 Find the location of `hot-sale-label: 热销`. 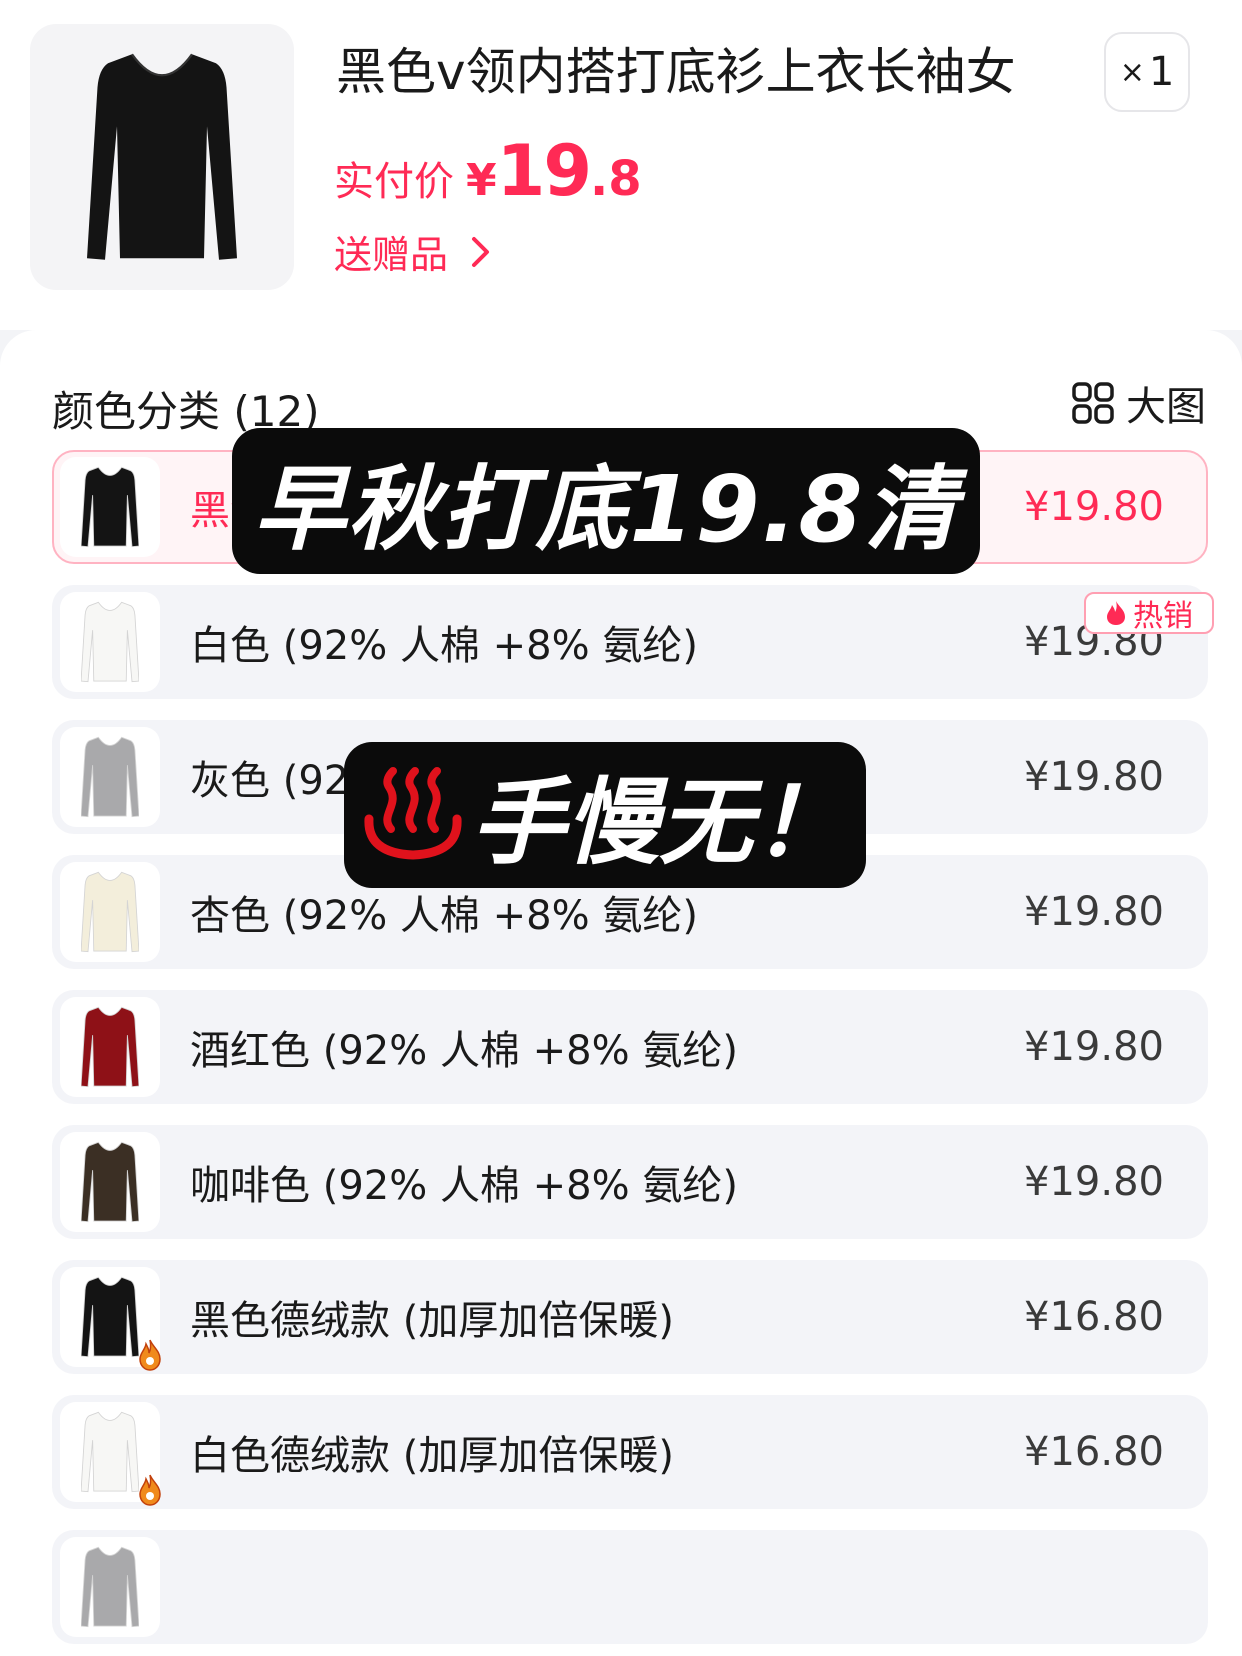

hot-sale-label: 热销 is located at coordinates (1163, 616).